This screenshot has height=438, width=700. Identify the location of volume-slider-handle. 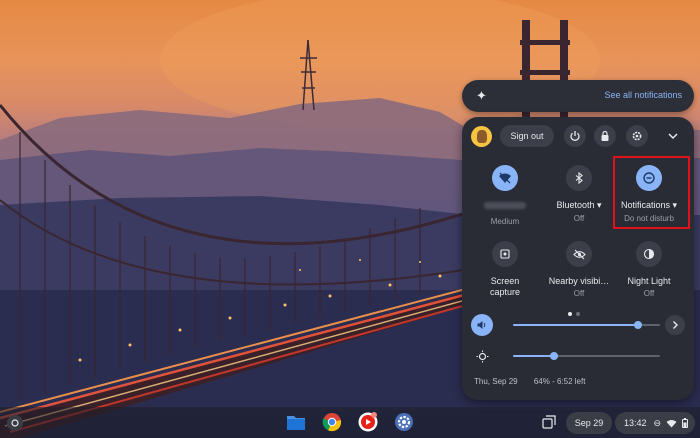
(637, 325).